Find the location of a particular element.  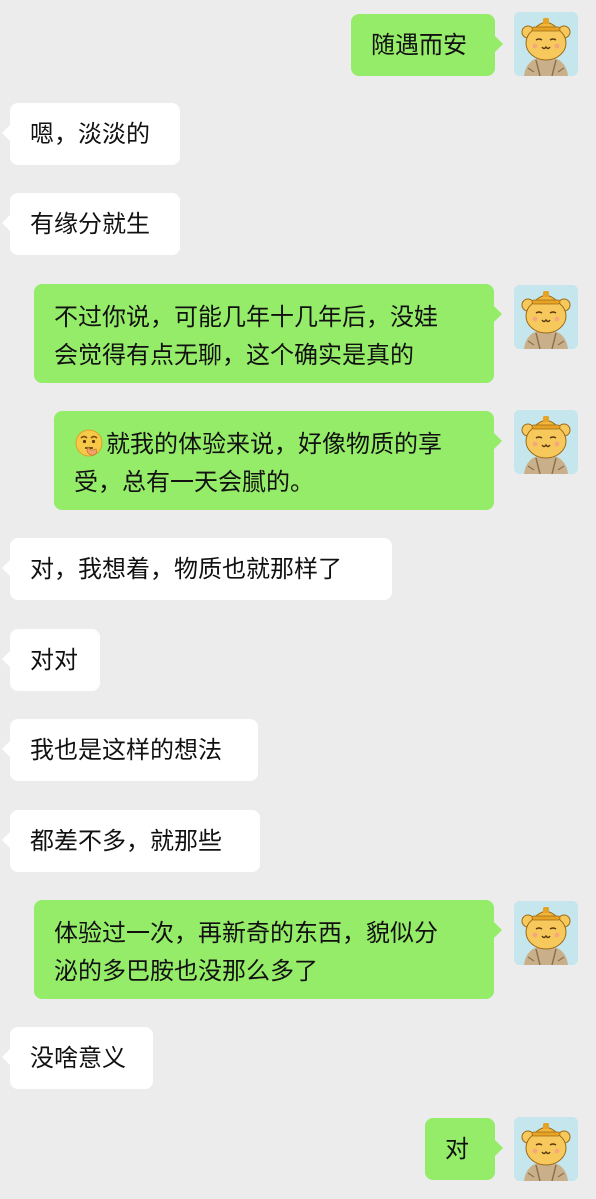

incoming-message-bubble: 没啥意义 is located at coordinates (77, 1058).